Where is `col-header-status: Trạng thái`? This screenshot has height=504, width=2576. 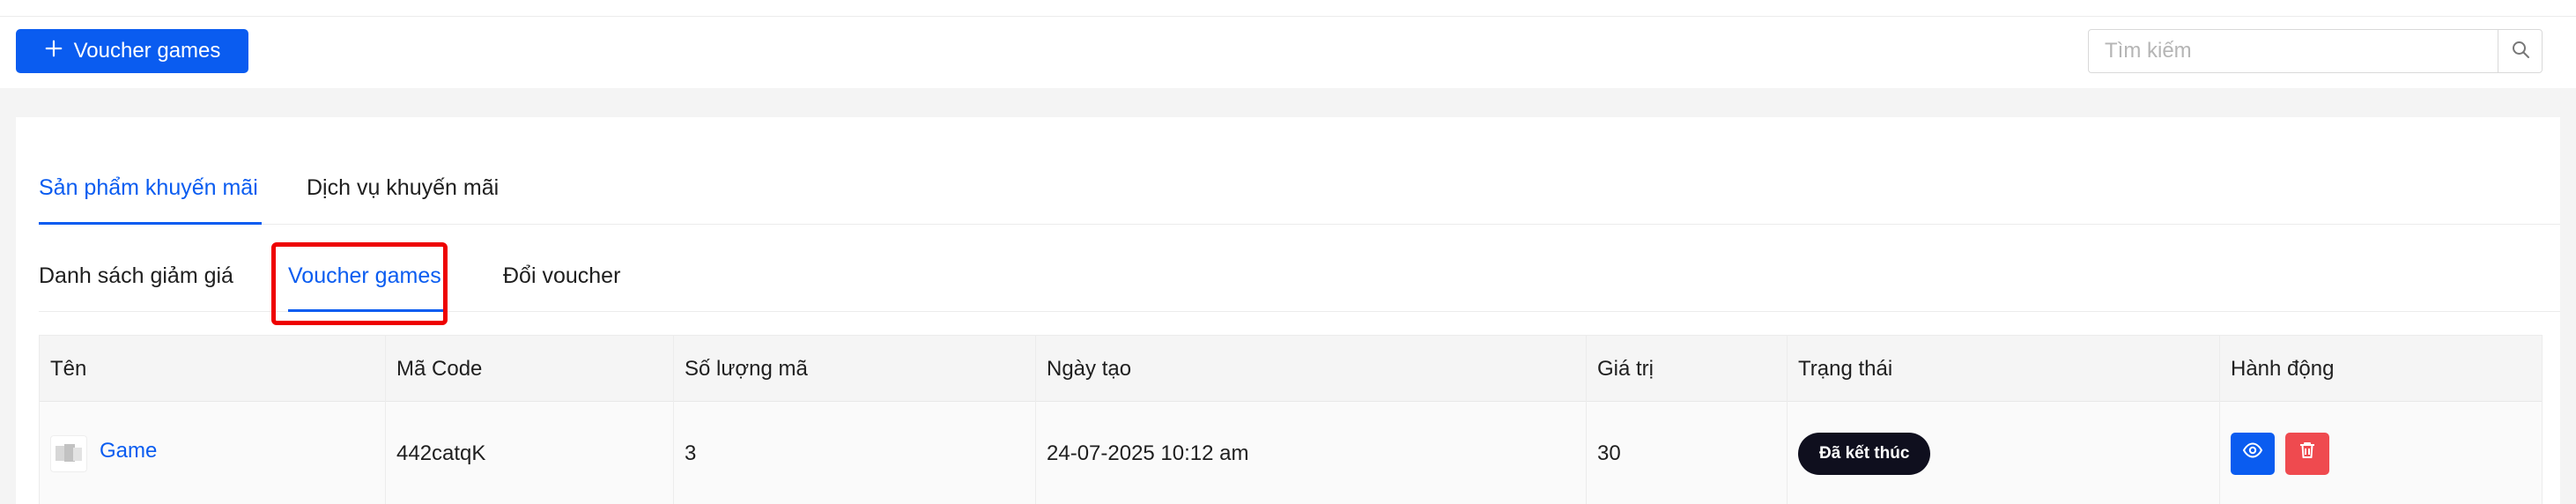
col-header-status: Trạng thái is located at coordinates (2004, 369).